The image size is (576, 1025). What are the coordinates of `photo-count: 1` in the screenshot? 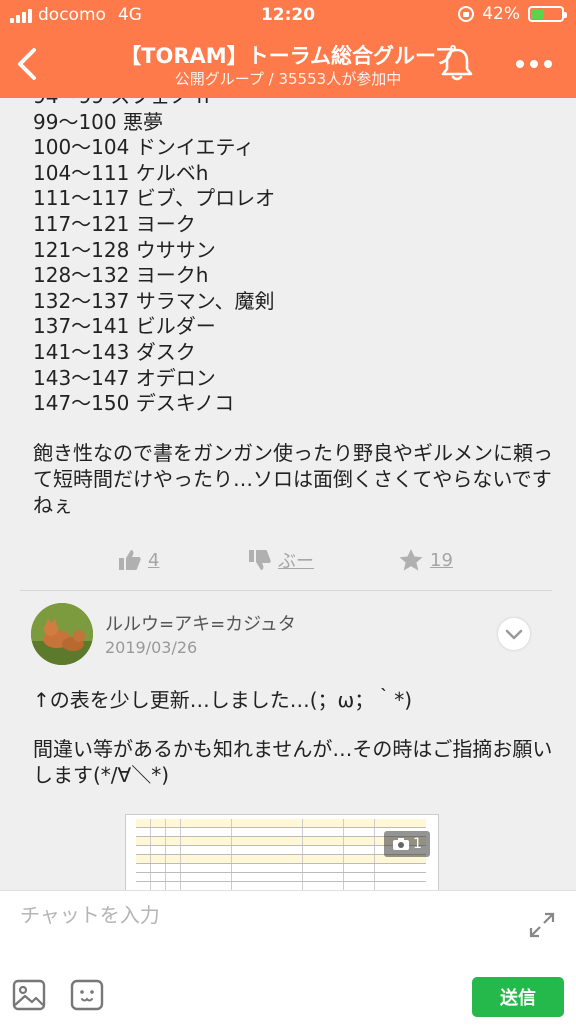 It's located at (417, 844).